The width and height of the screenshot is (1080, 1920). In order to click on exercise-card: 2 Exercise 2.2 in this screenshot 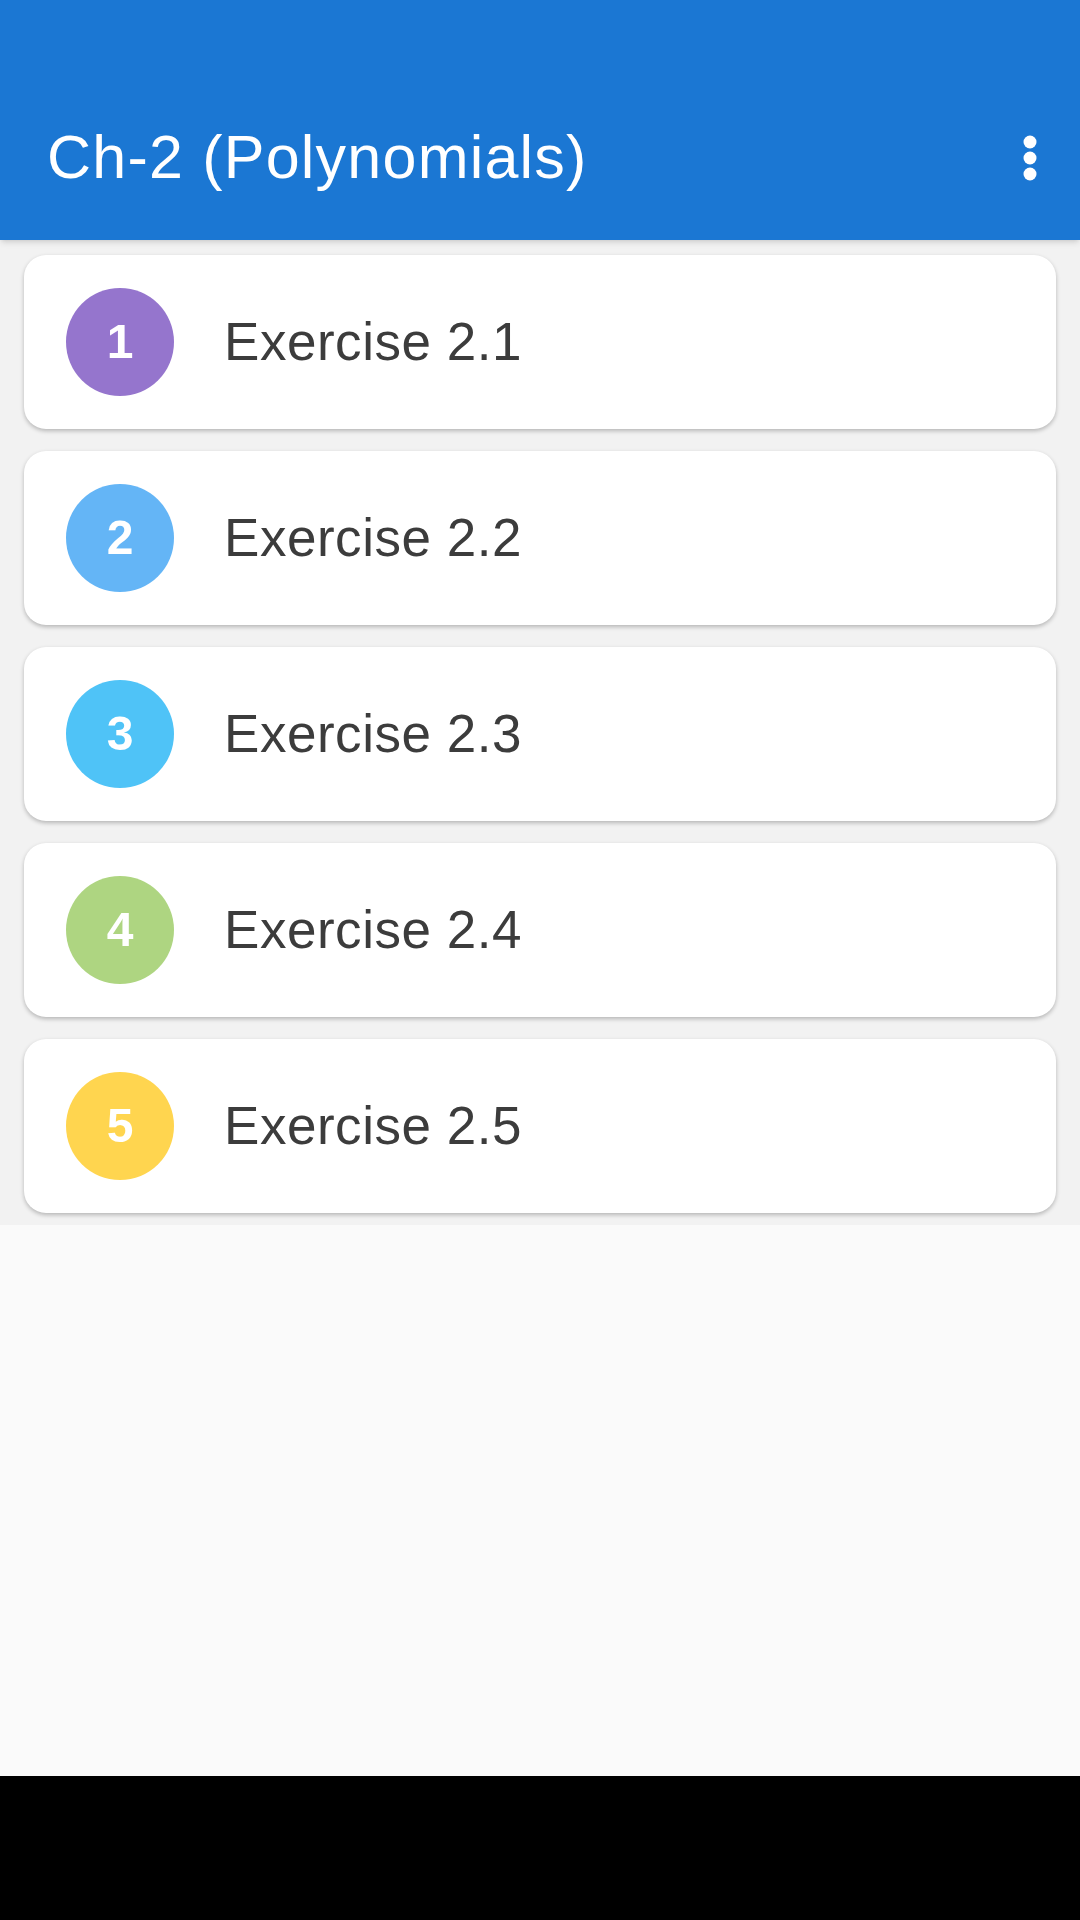, I will do `click(540, 538)`.